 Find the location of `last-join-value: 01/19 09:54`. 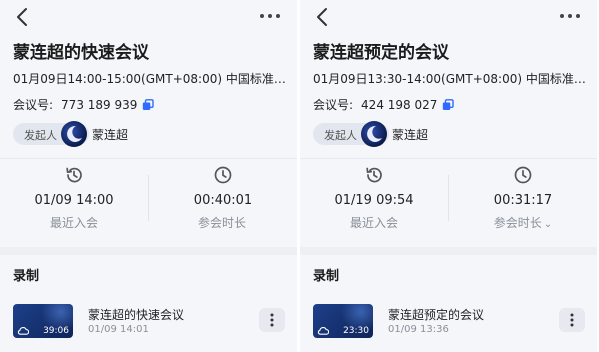

last-join-value: 01/19 09:54 is located at coordinates (374, 200).